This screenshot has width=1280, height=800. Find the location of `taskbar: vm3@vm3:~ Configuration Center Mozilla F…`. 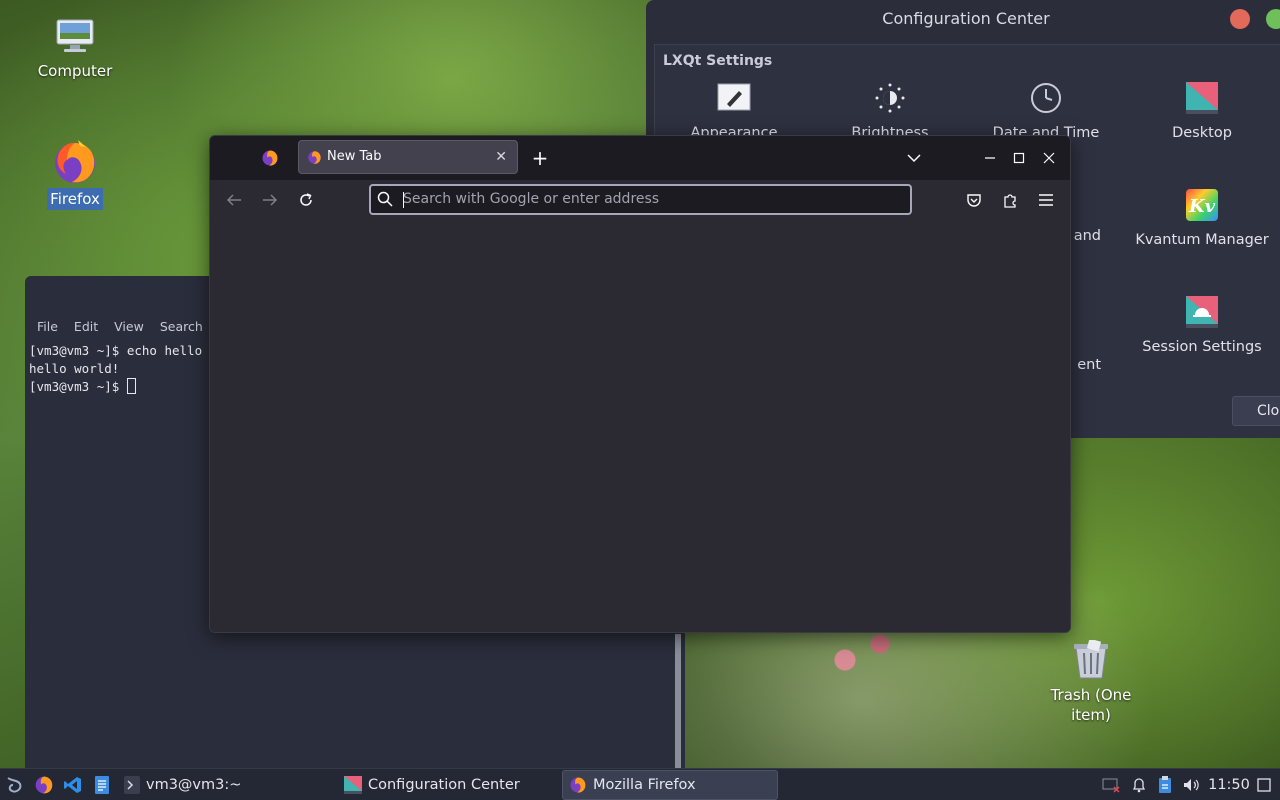

taskbar: vm3@vm3:~ Configuration Center Mozilla F… is located at coordinates (640, 784).